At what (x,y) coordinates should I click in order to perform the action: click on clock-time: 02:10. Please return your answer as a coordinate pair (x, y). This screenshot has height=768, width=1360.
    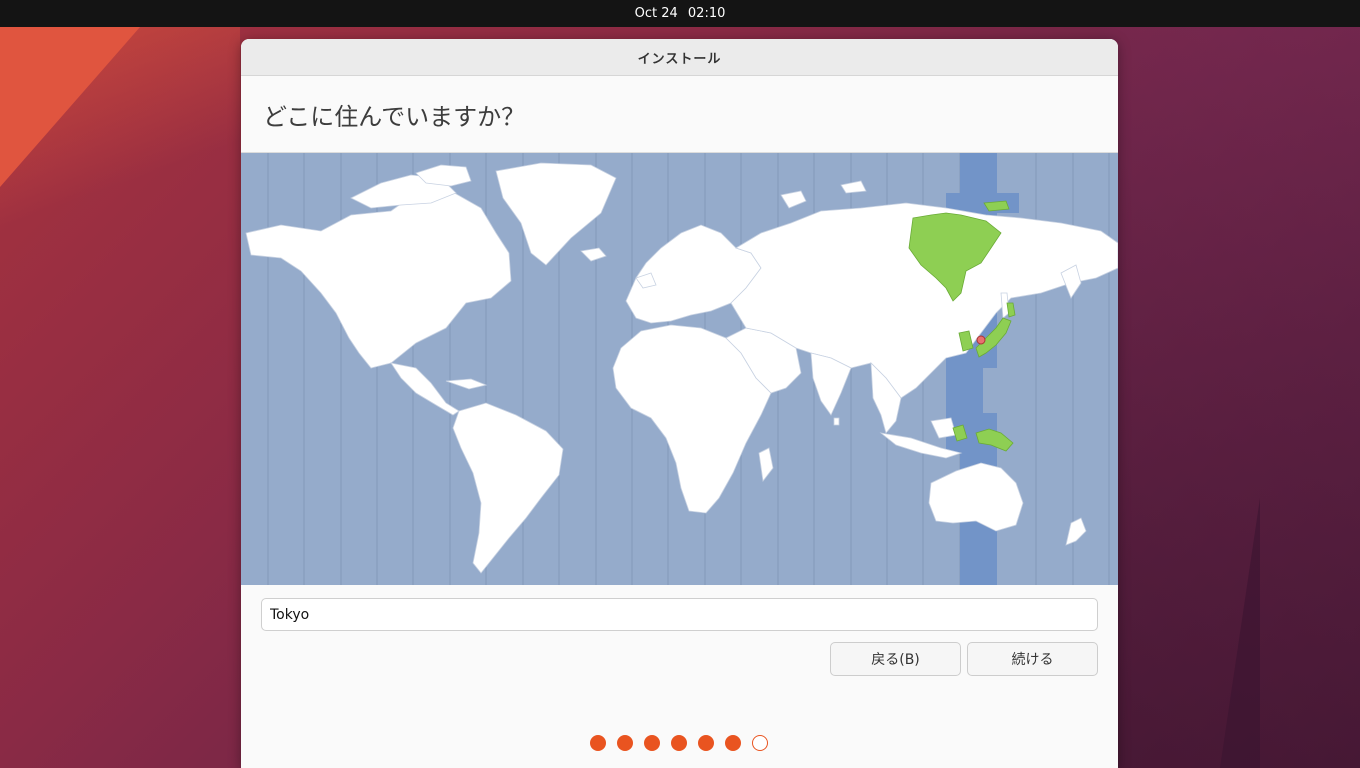
    Looking at the image, I should click on (706, 13).